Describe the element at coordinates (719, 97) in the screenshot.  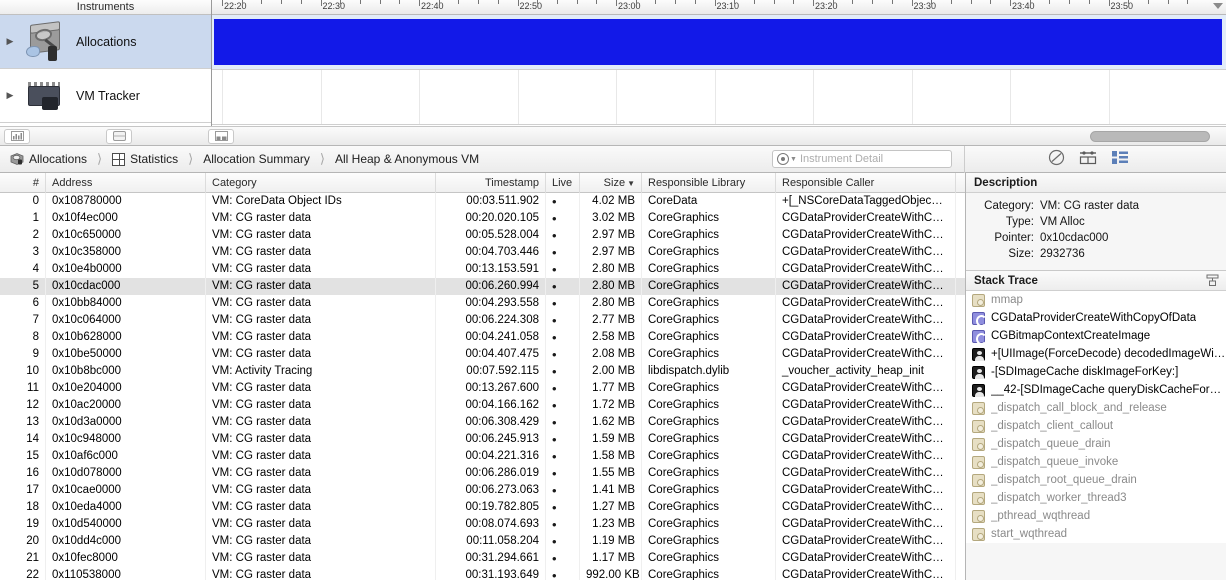
I see `timeline-track-vm-tracker` at that location.